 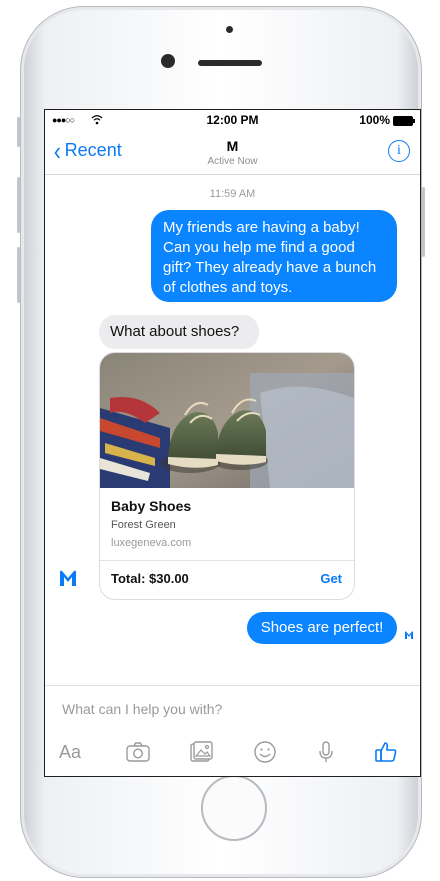 I want to click on message-input: What can I help you with?, so click(x=142, y=709).